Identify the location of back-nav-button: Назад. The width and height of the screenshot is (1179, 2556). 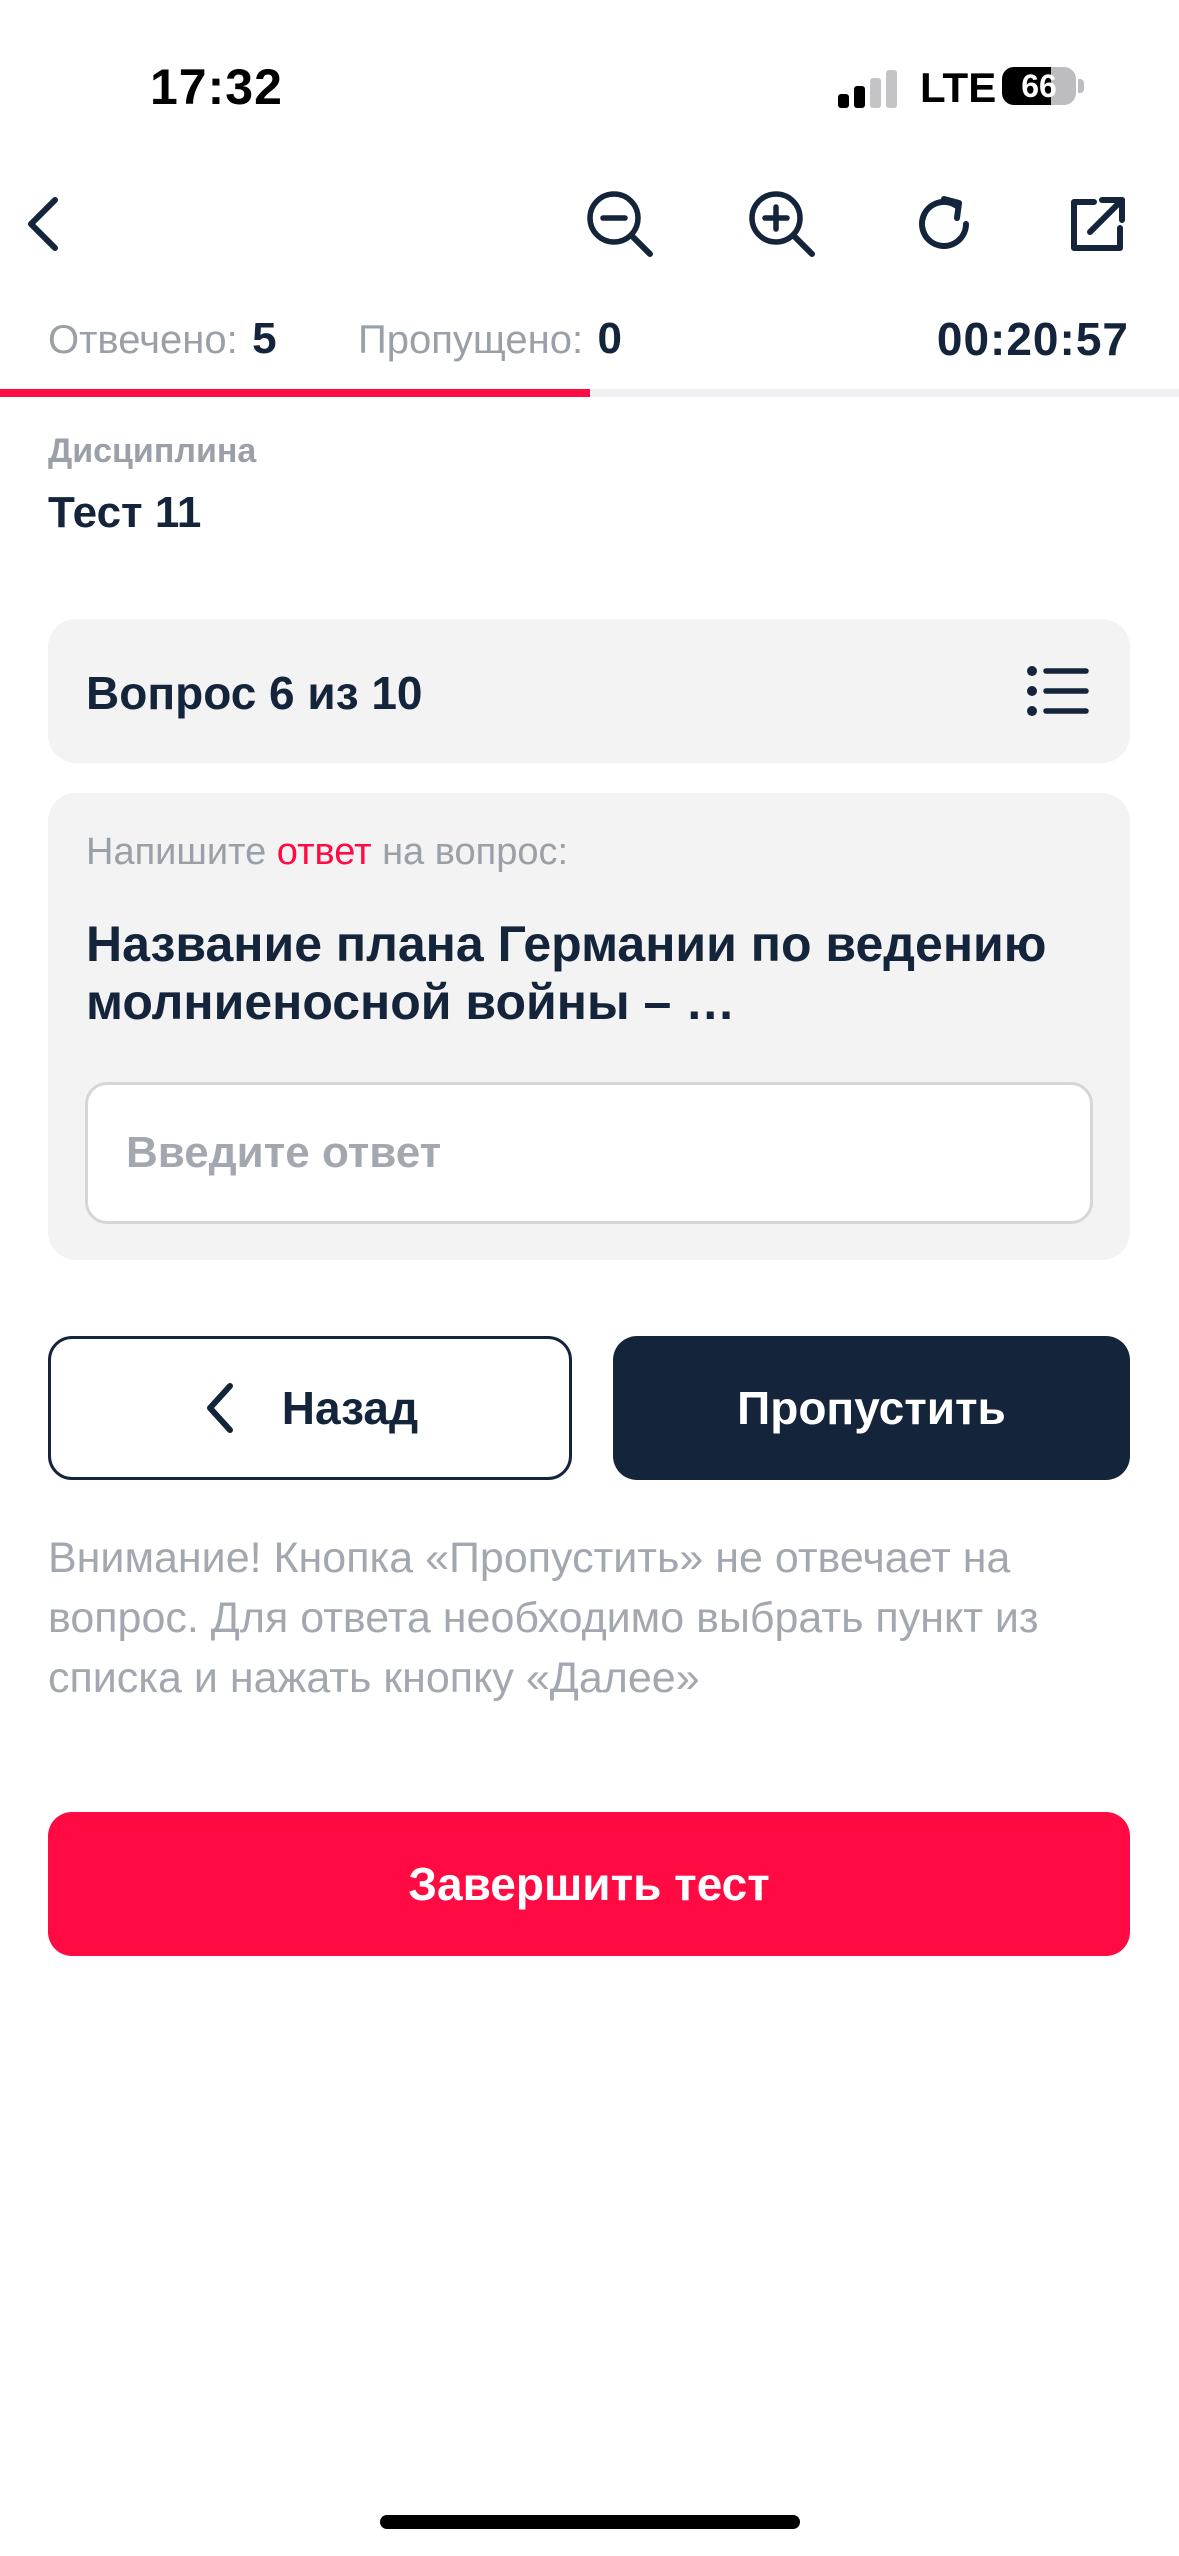
(310, 1408).